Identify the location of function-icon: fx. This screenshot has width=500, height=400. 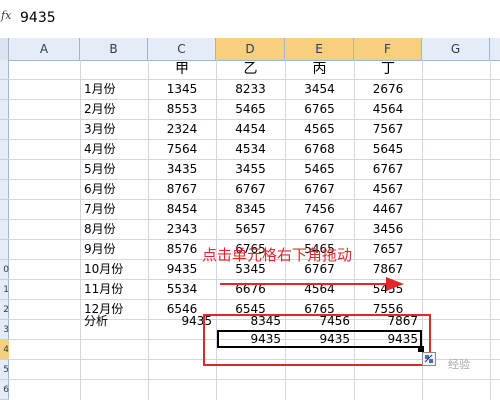
(6, 18).